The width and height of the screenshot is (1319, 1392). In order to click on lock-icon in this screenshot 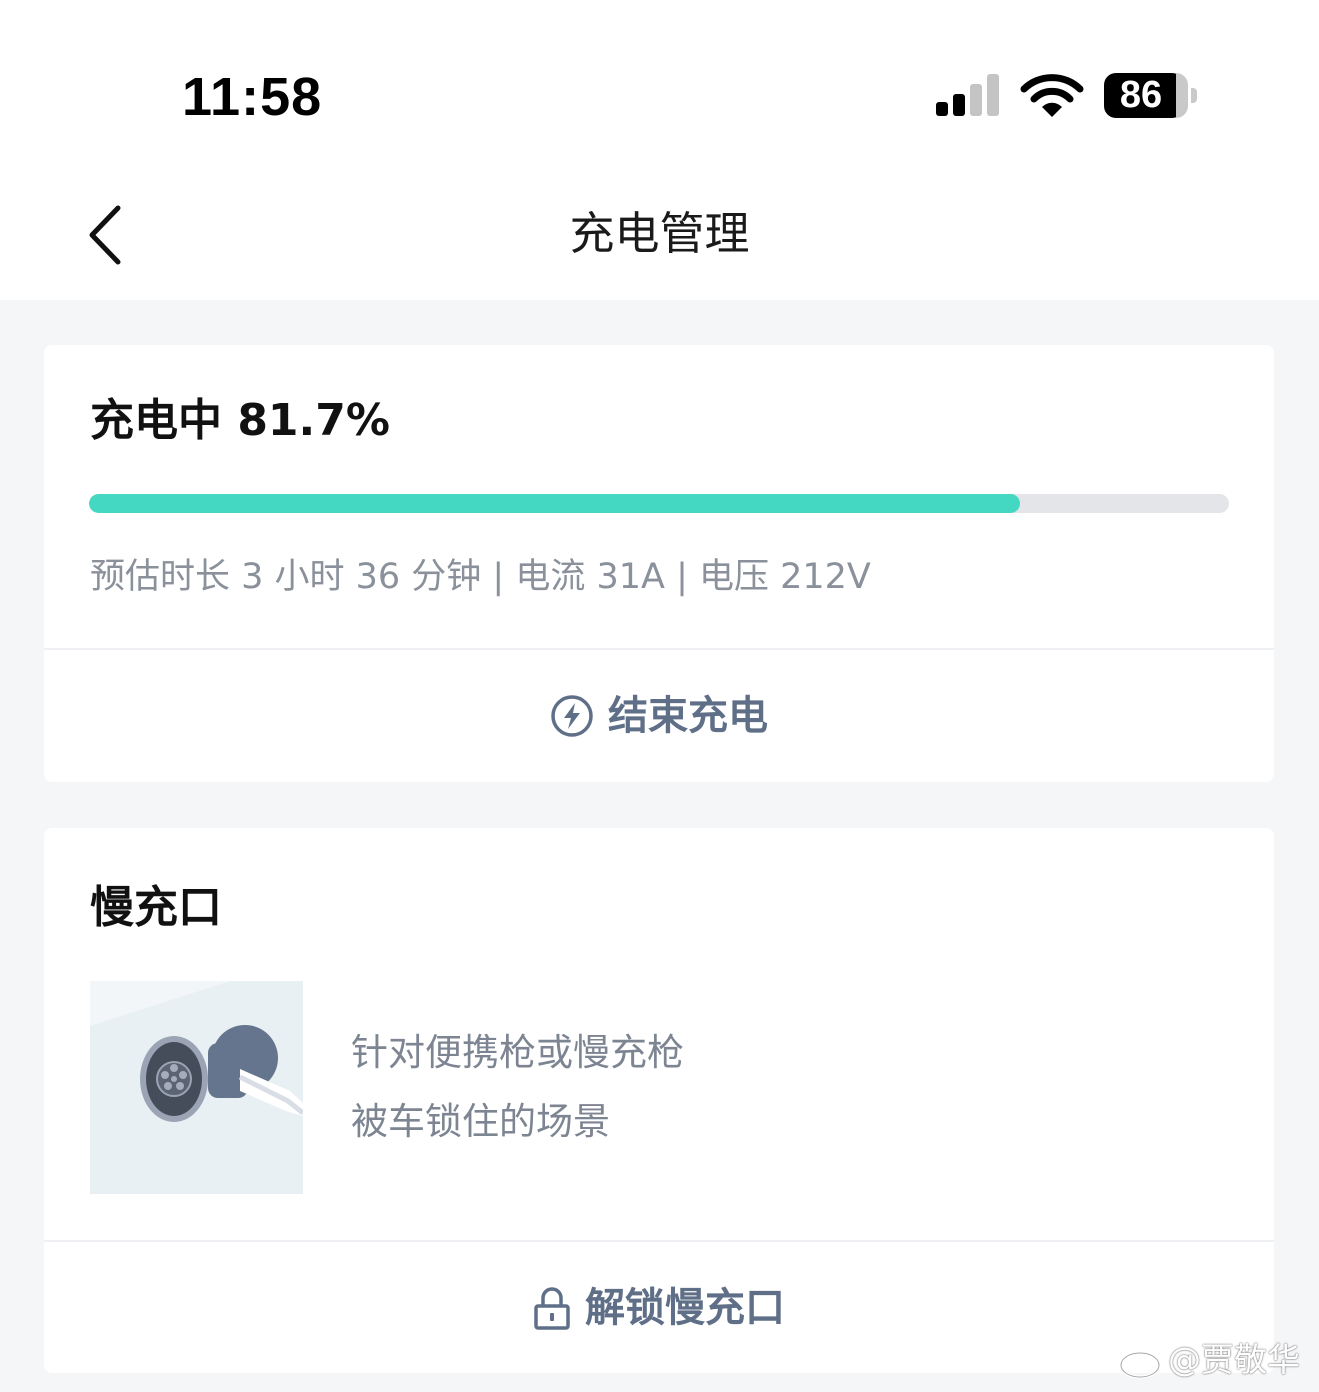, I will do `click(552, 1308)`.